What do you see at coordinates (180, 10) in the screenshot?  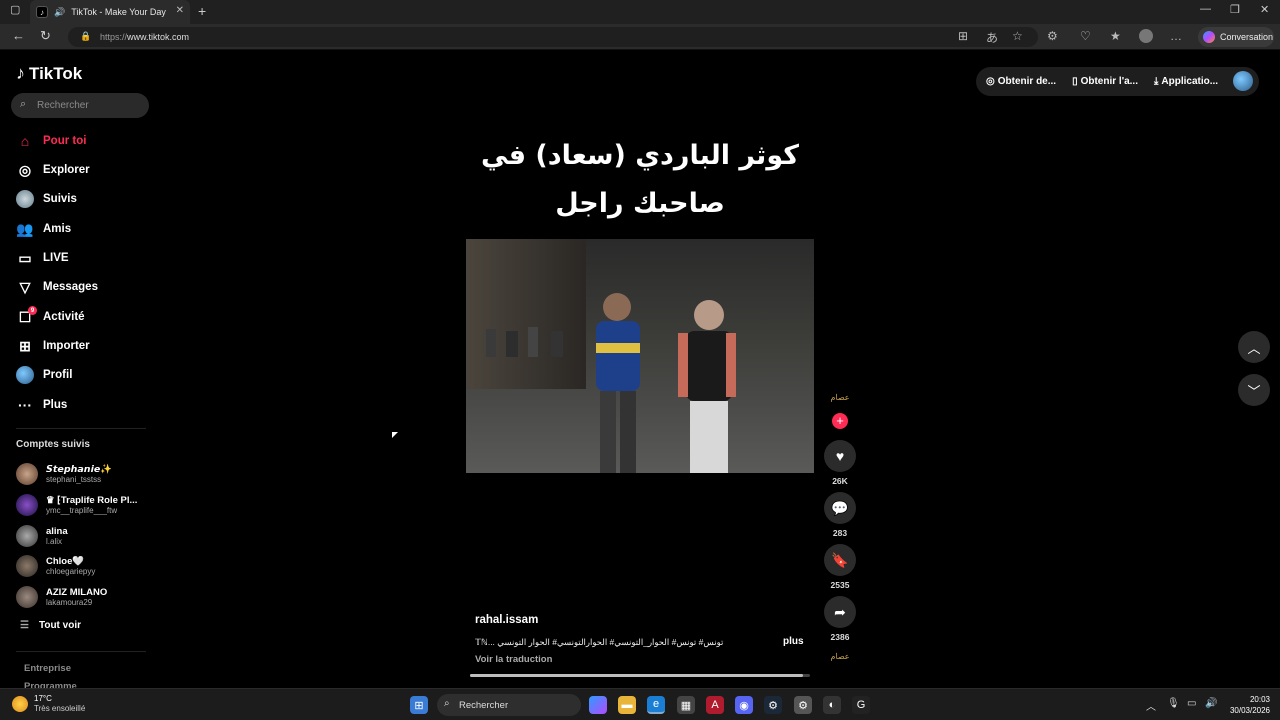 I see `close-tab-icon: ✕` at bounding box center [180, 10].